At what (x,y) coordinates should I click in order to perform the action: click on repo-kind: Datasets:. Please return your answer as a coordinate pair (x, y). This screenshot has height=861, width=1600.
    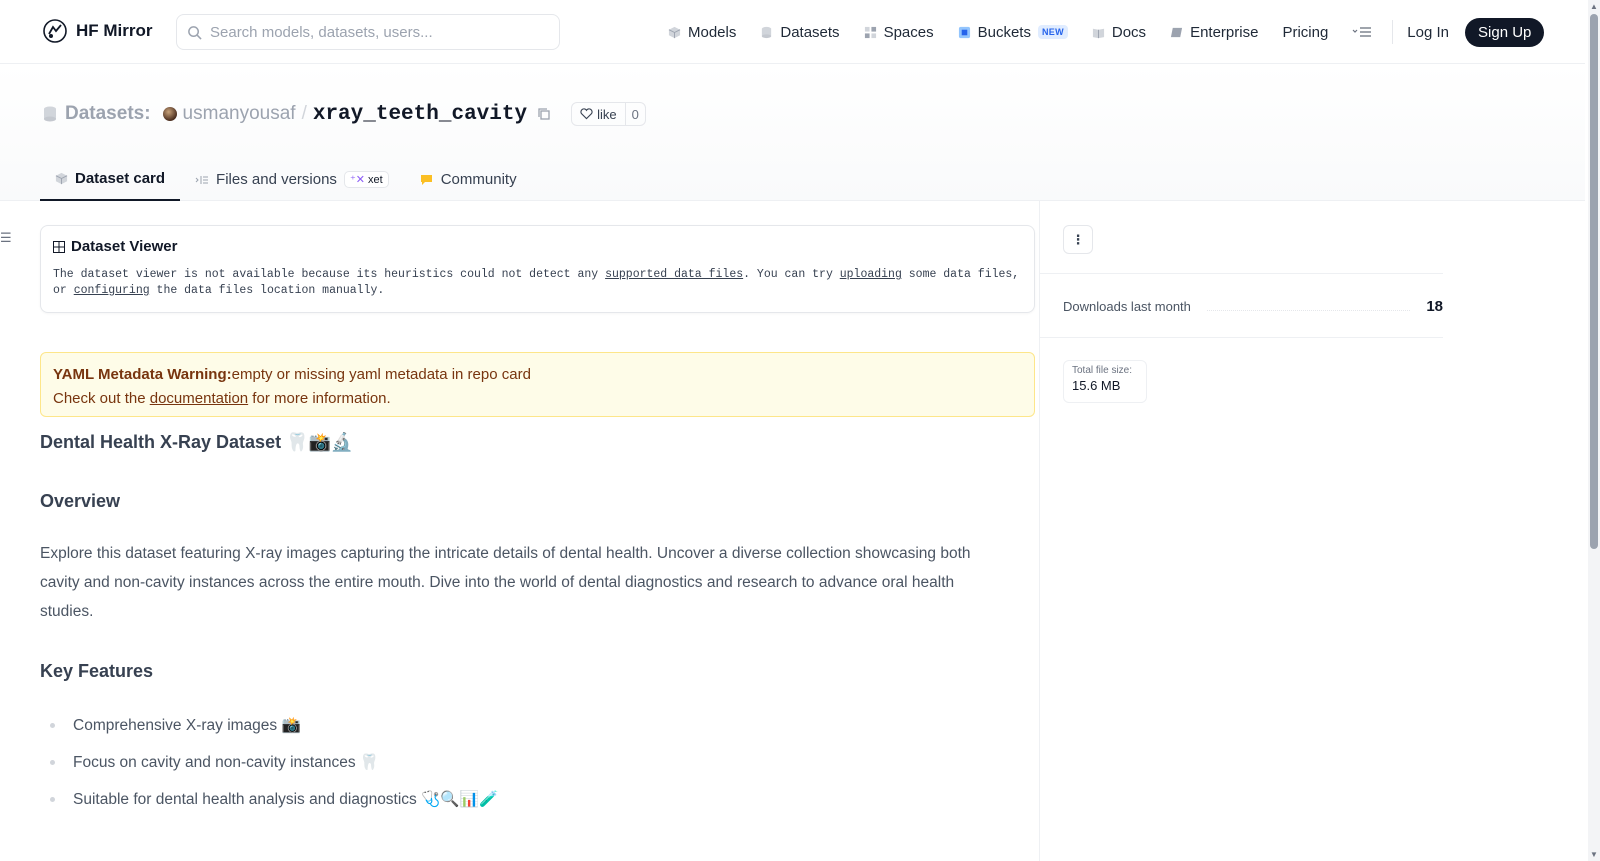
    Looking at the image, I should click on (97, 114).